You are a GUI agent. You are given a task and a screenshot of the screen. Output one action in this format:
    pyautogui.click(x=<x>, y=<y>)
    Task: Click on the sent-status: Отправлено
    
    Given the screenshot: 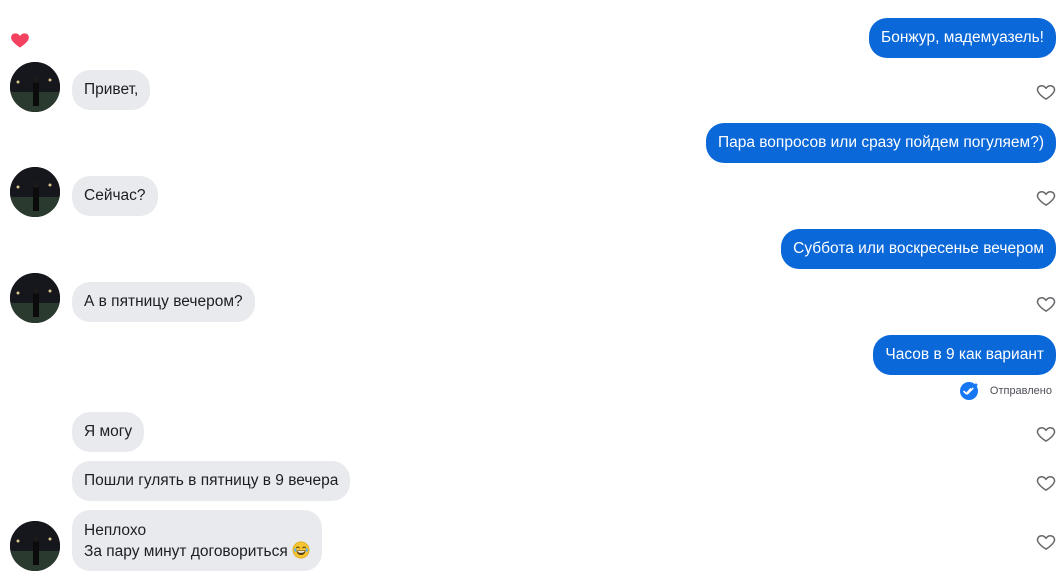 What is the action you would take?
    pyautogui.click(x=1005, y=391)
    